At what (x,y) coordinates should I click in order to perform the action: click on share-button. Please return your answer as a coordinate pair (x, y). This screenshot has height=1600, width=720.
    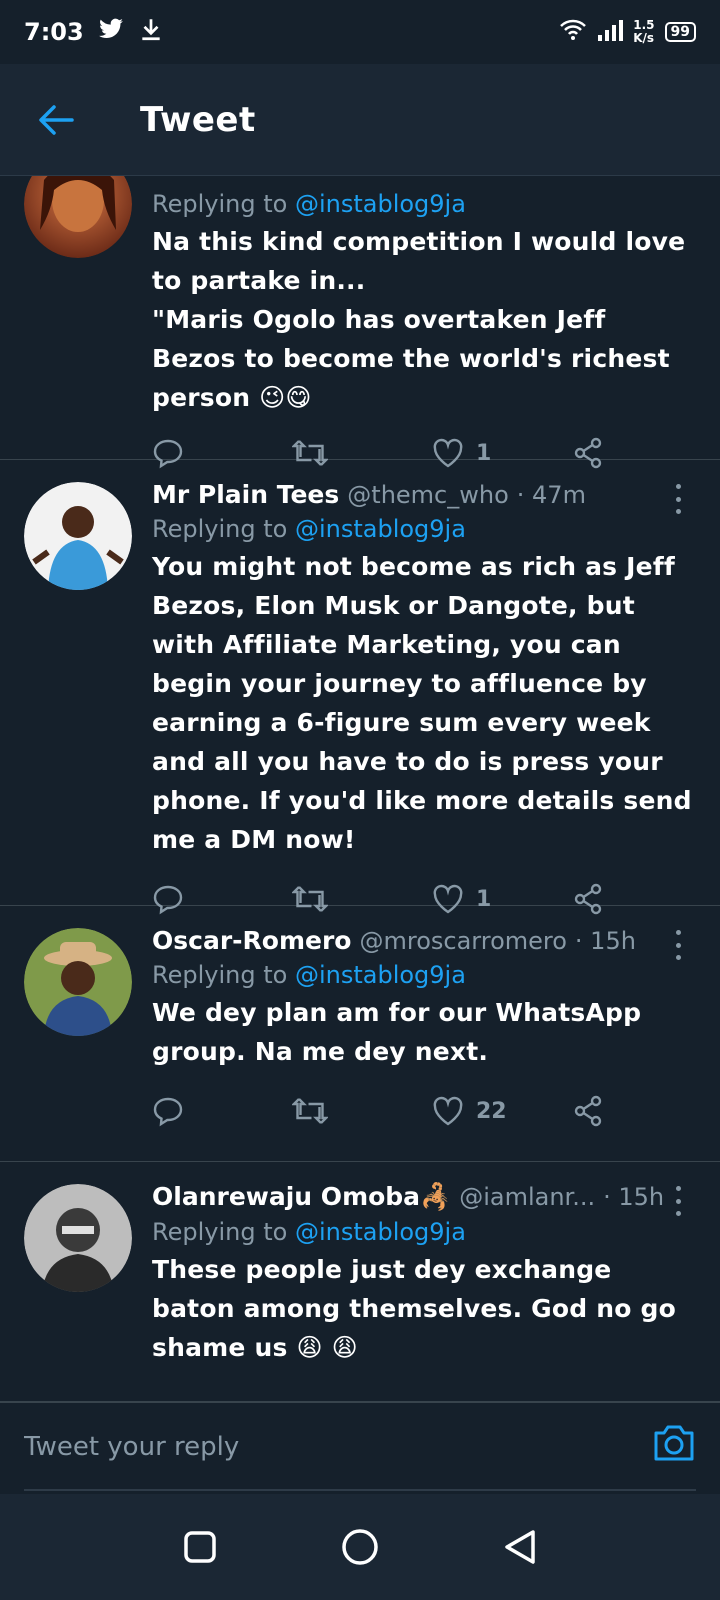
    Looking at the image, I should click on (588, 1111).